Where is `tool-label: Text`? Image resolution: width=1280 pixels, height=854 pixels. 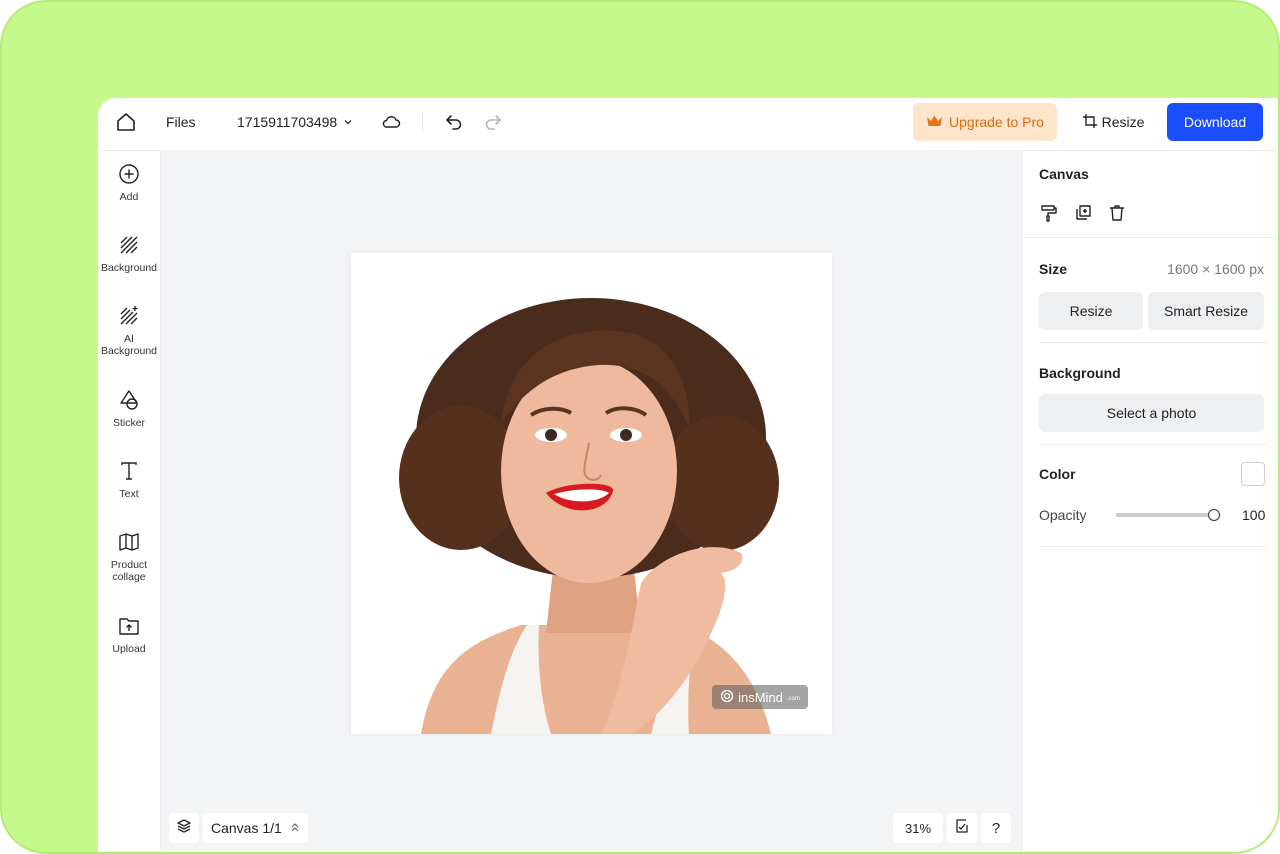
tool-label: Text is located at coordinates (129, 494).